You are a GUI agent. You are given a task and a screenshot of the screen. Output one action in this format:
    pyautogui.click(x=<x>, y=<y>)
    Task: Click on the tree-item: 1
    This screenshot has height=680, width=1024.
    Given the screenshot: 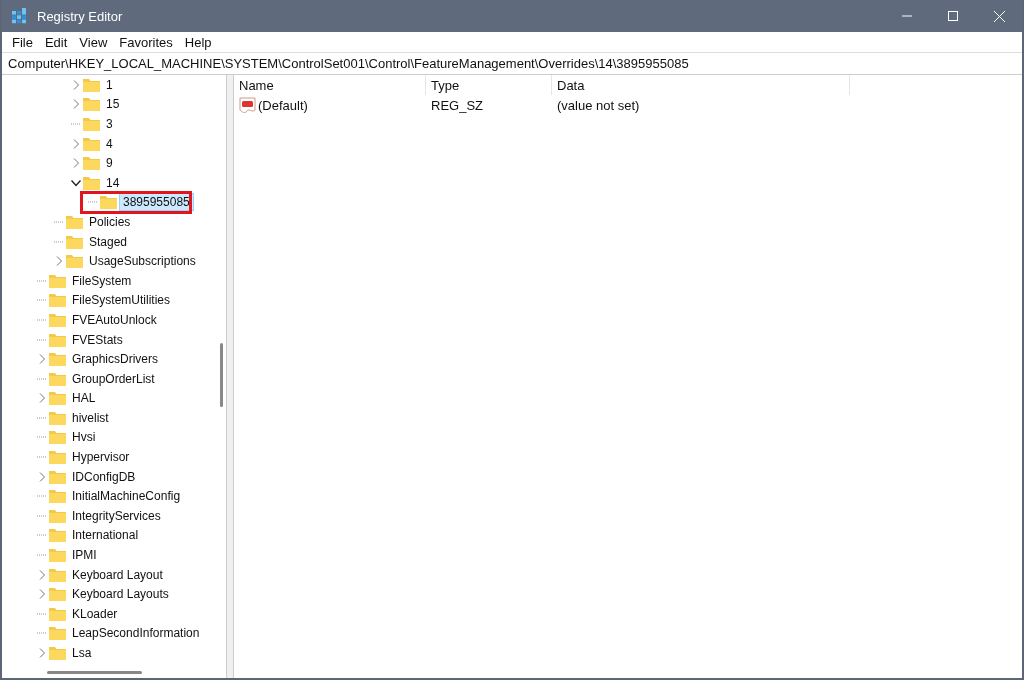 What is the action you would take?
    pyautogui.click(x=109, y=84)
    